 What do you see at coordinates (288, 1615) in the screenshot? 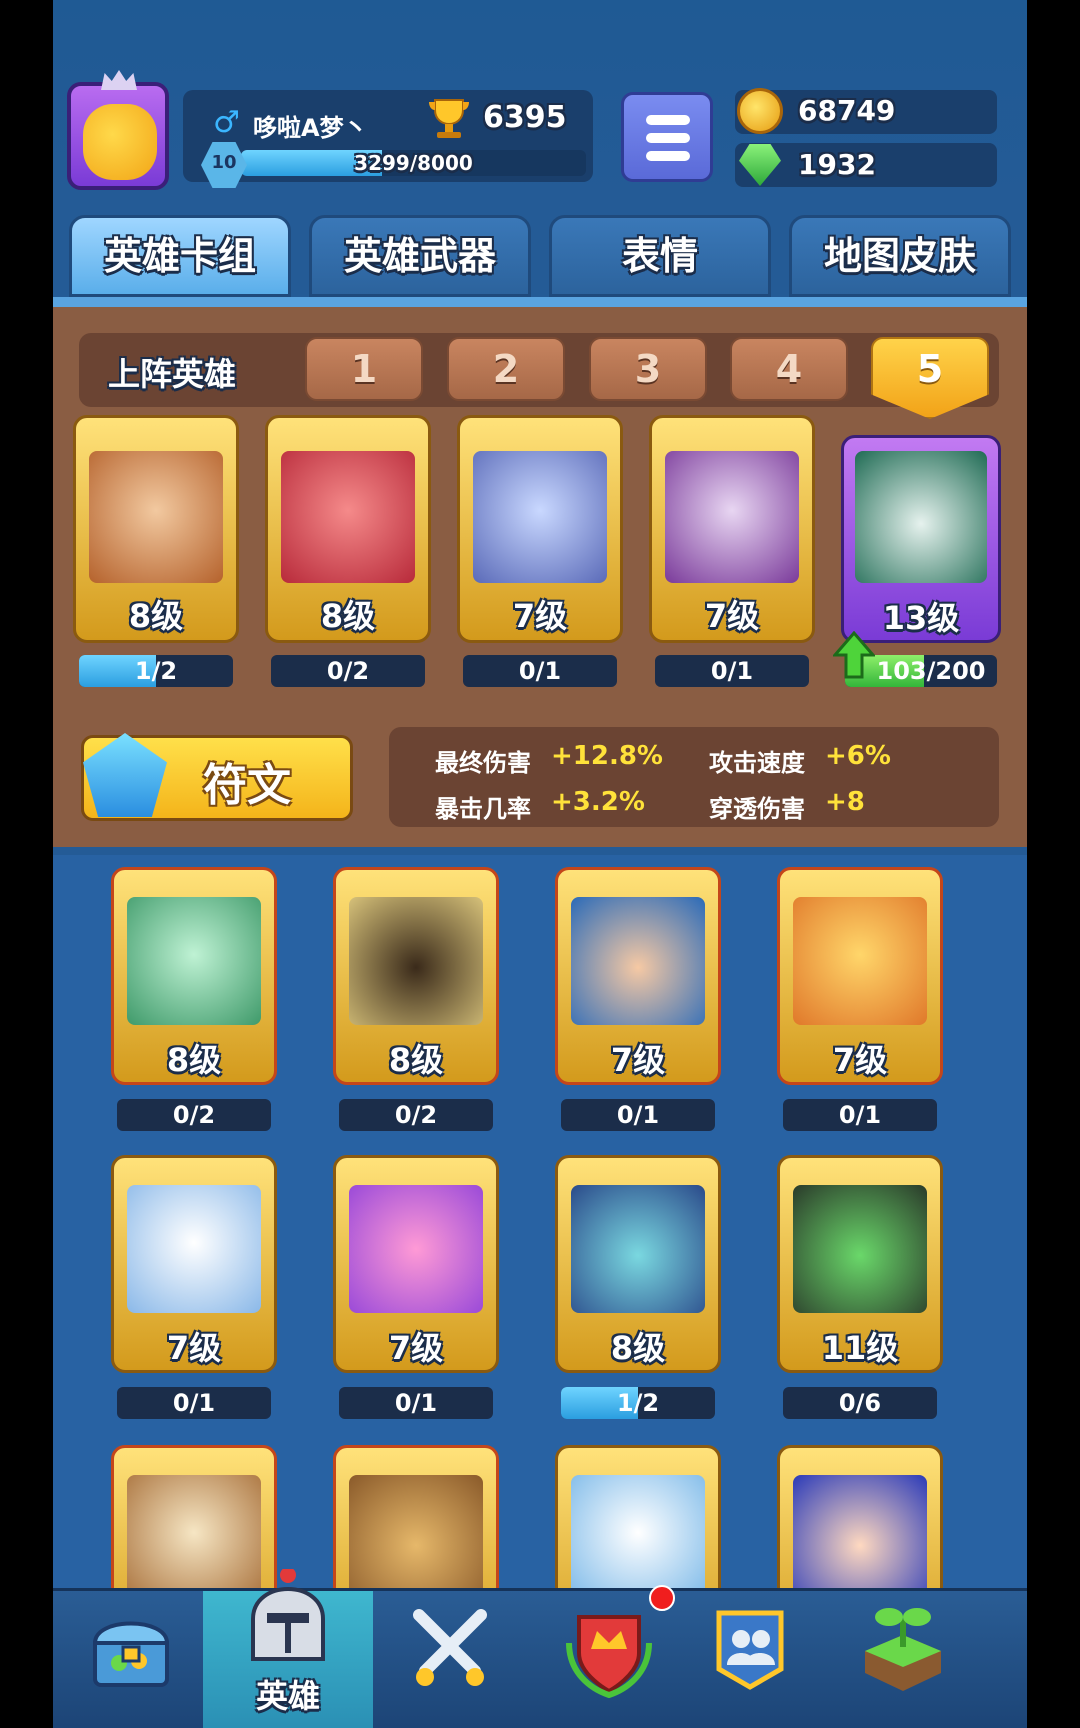
I see `knight-helmet-icon` at bounding box center [288, 1615].